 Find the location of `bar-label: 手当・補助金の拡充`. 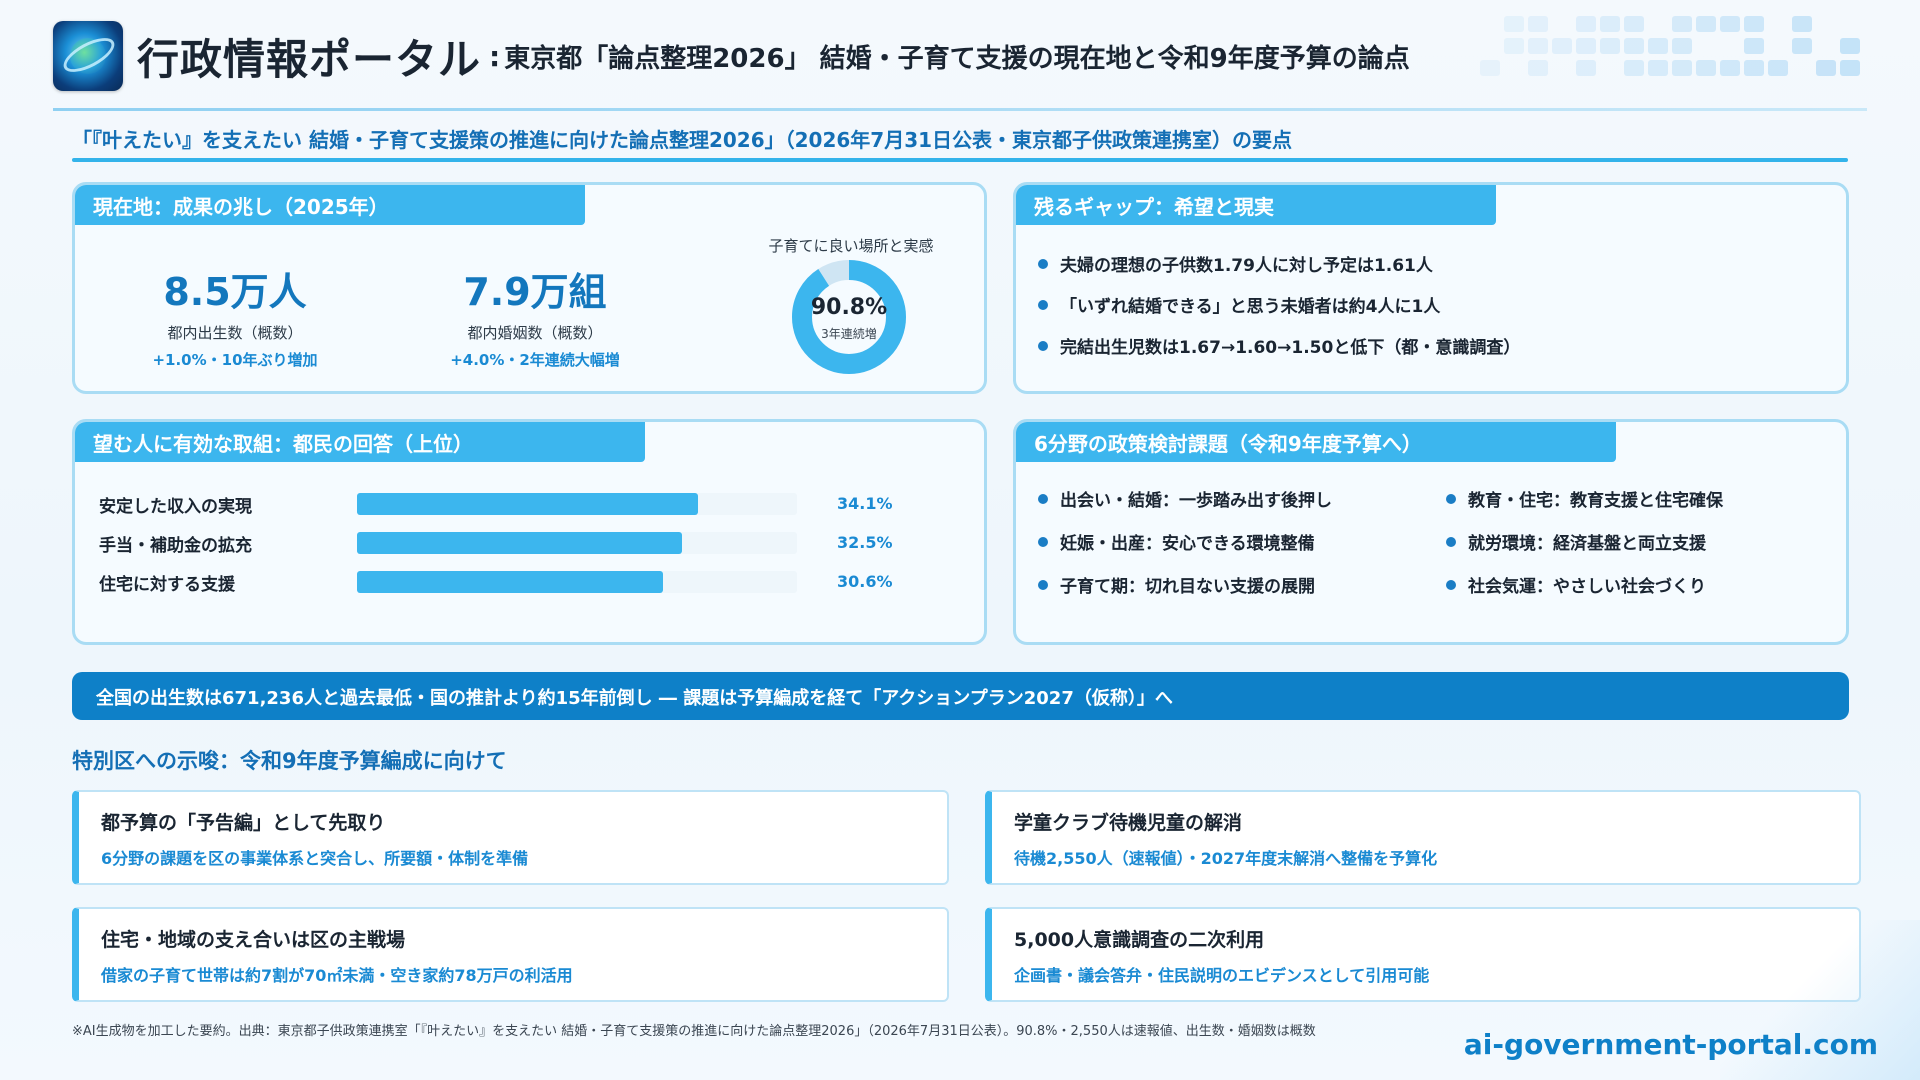

bar-label: 手当・補助金の拡充 is located at coordinates (175, 543).